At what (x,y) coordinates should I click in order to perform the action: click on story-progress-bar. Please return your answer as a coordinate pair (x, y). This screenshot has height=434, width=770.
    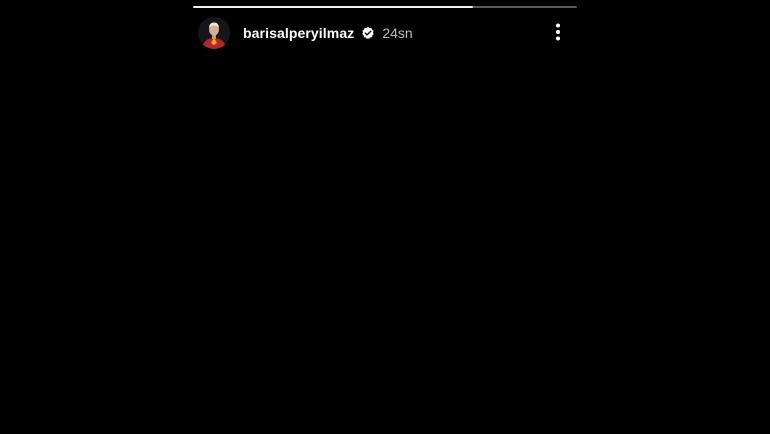
    Looking at the image, I should click on (385, 7).